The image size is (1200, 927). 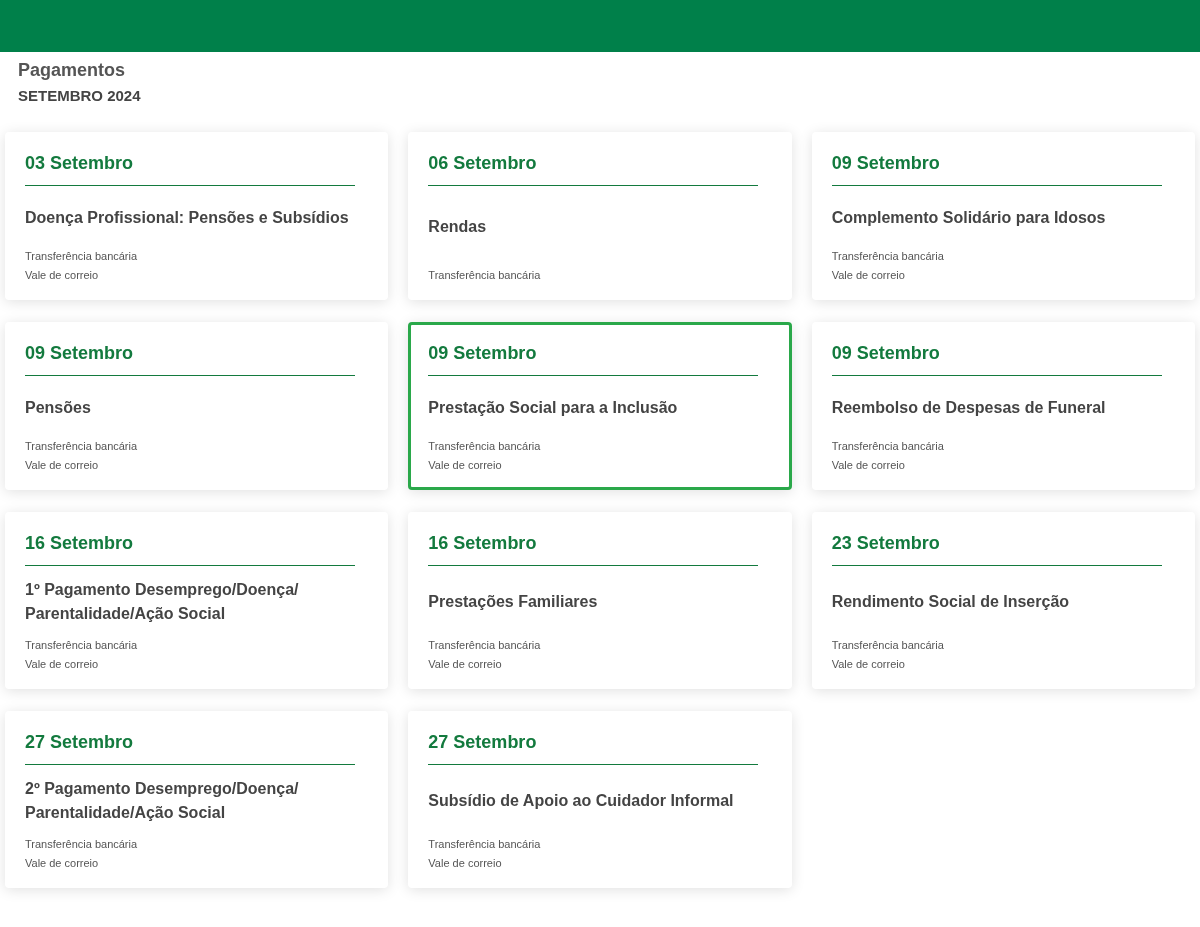 I want to click on benefit-title: 2º Pagamento Desemprego/Doença/ Parentalidade/Ação Social, so click(x=162, y=801).